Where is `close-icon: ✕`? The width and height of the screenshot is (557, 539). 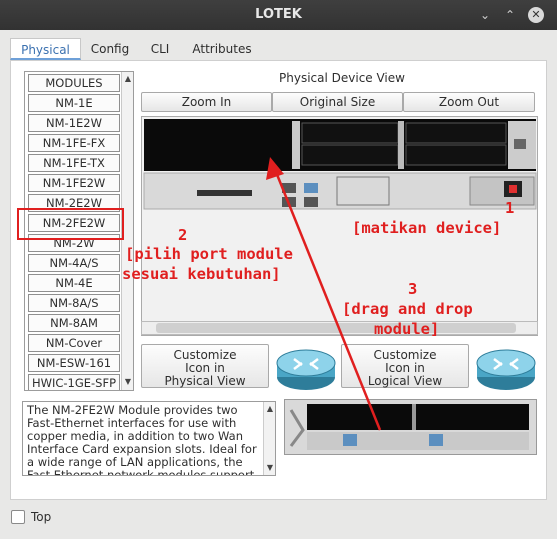
close-icon: ✕ is located at coordinates (536, 15).